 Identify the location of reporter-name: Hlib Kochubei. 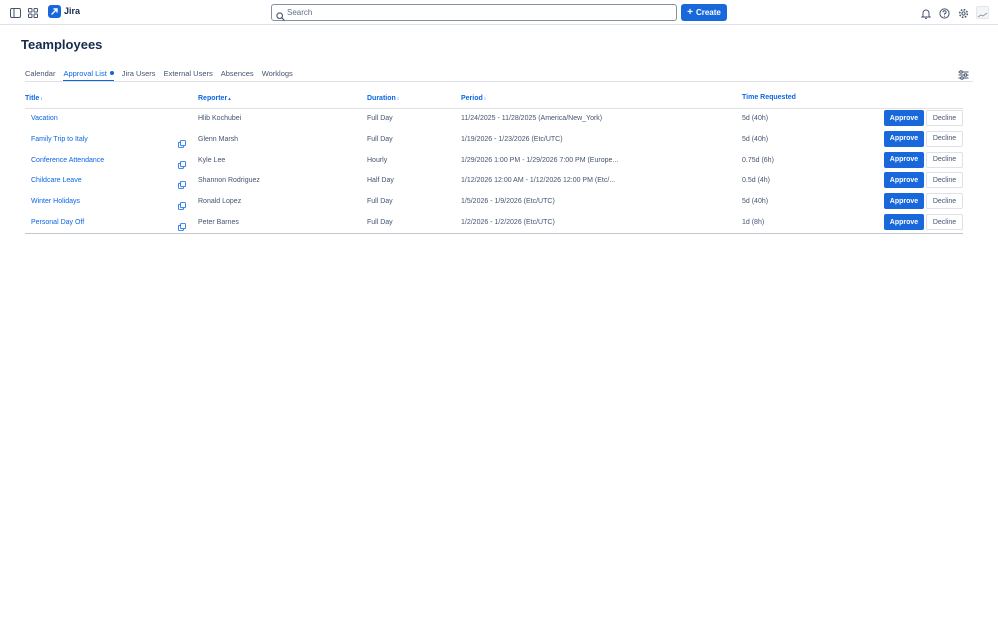
(220, 118).